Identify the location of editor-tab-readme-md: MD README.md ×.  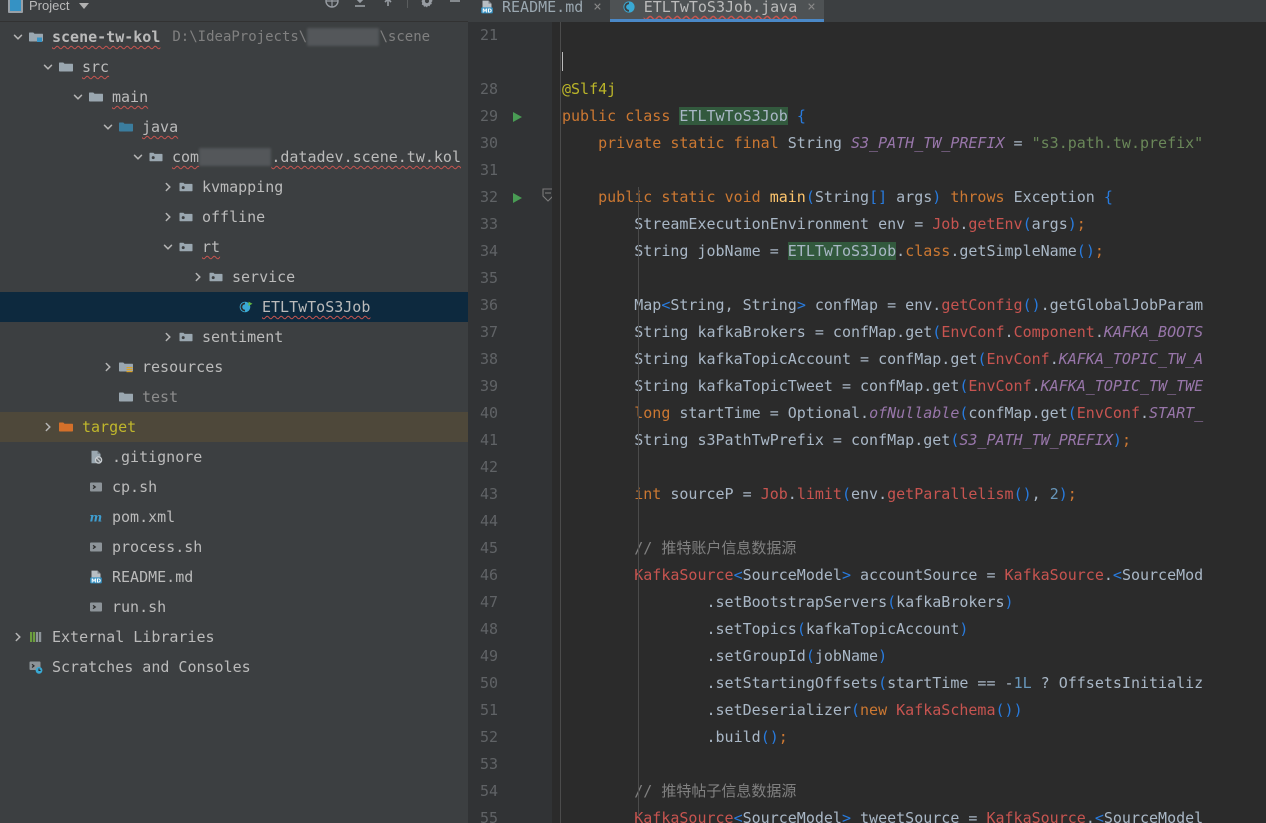
(539, 11).